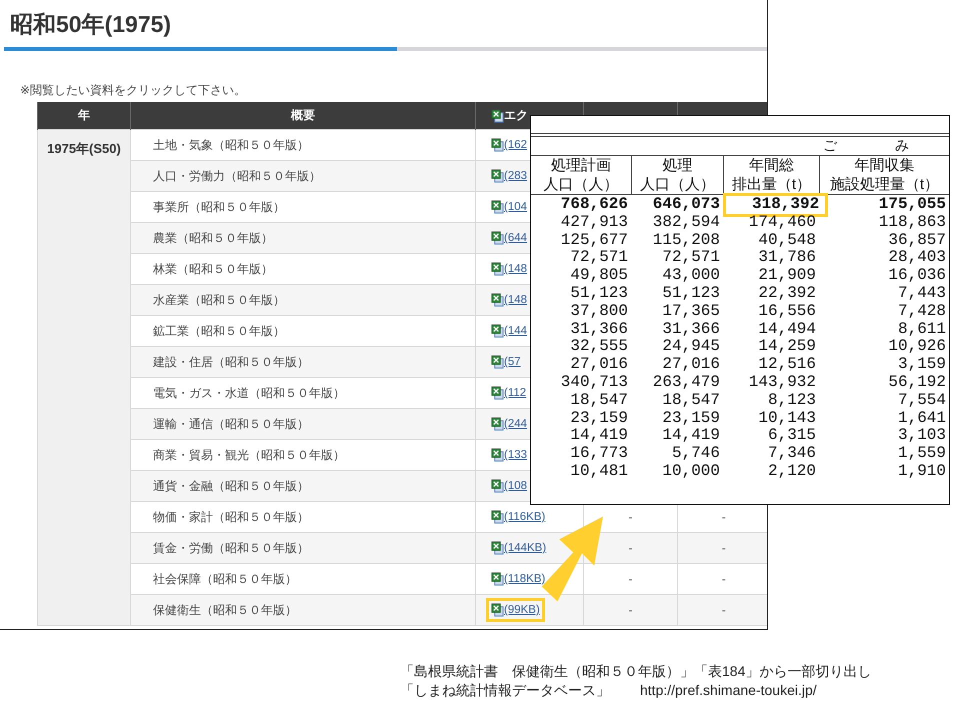 The height and width of the screenshot is (720, 960). What do you see at coordinates (885, 165) in the screenshot?
I see `column-header: 年間収集` at bounding box center [885, 165].